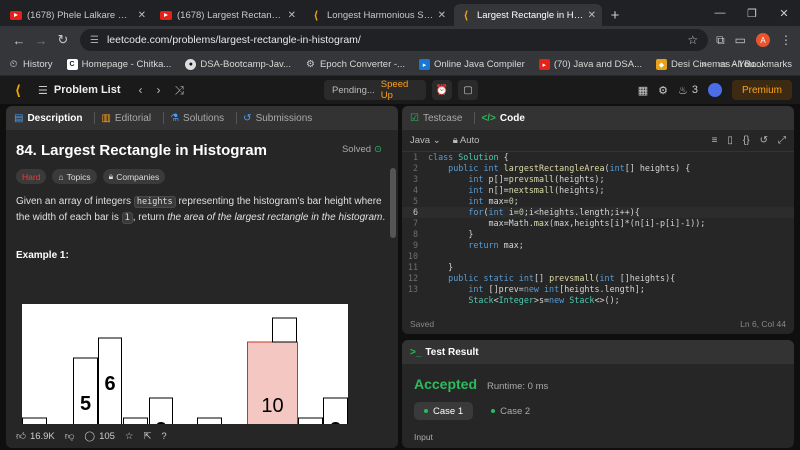 The height and width of the screenshot is (450, 800). I want to click on description-scrollbar, so click(393, 296).